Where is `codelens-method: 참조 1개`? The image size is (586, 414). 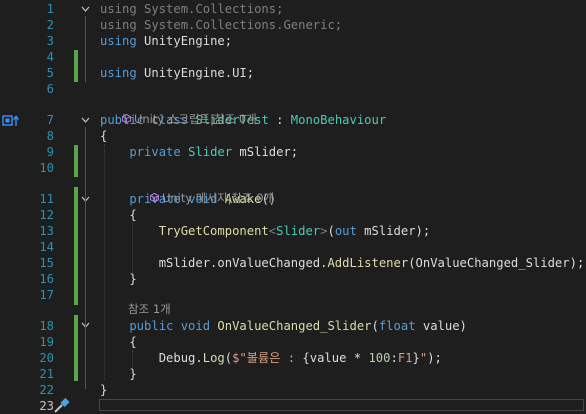 codelens-method: 참조 1개 is located at coordinates (293, 309).